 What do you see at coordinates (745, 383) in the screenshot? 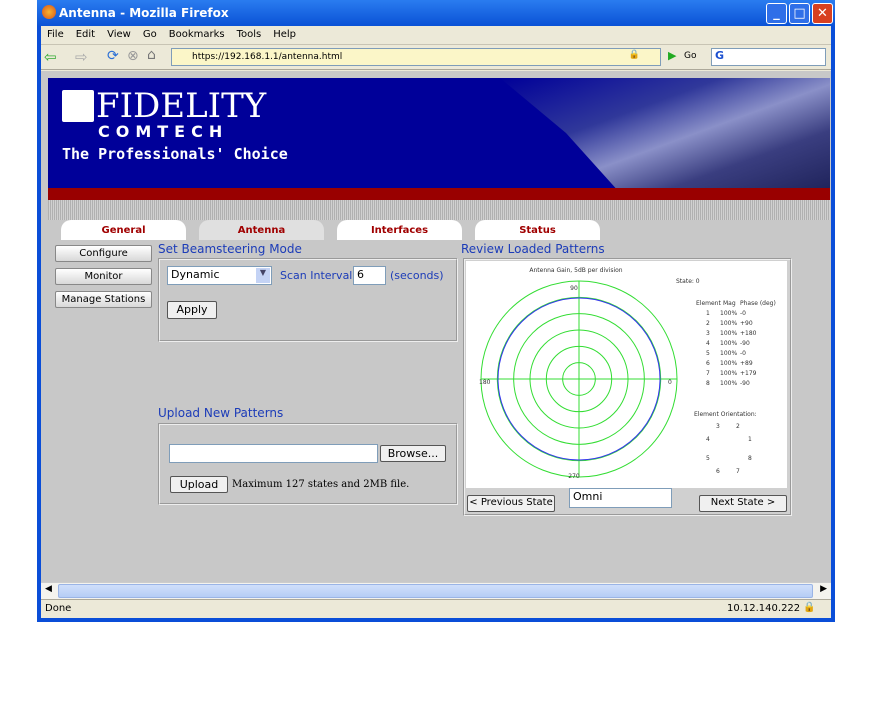
I see `element-cell: -90` at bounding box center [745, 383].